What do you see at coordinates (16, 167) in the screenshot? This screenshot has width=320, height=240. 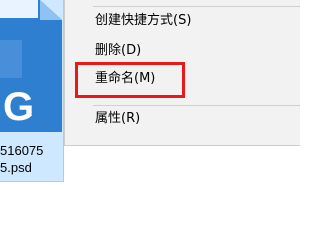 I see `file-name-line-2: 5.psd` at bounding box center [16, 167].